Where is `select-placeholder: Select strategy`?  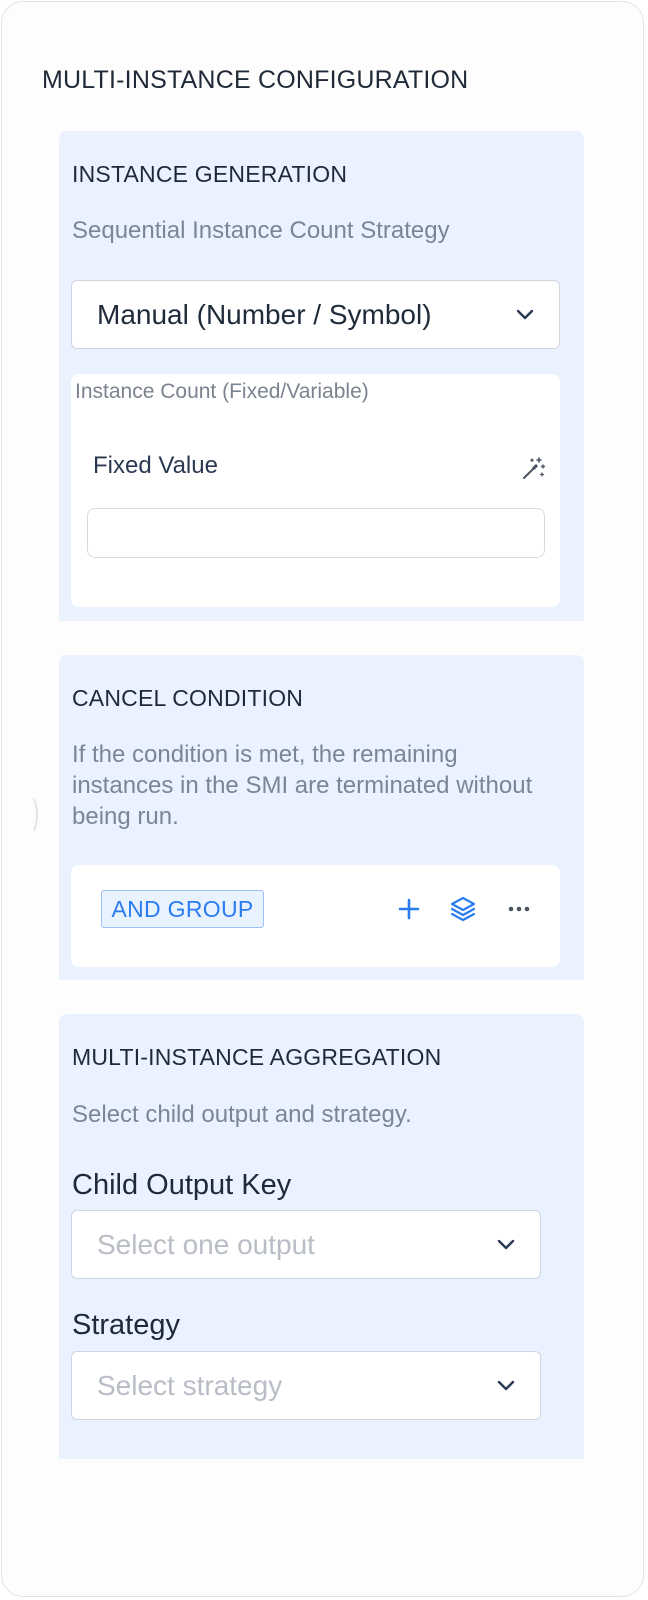 select-placeholder: Select strategy is located at coordinates (190, 1385).